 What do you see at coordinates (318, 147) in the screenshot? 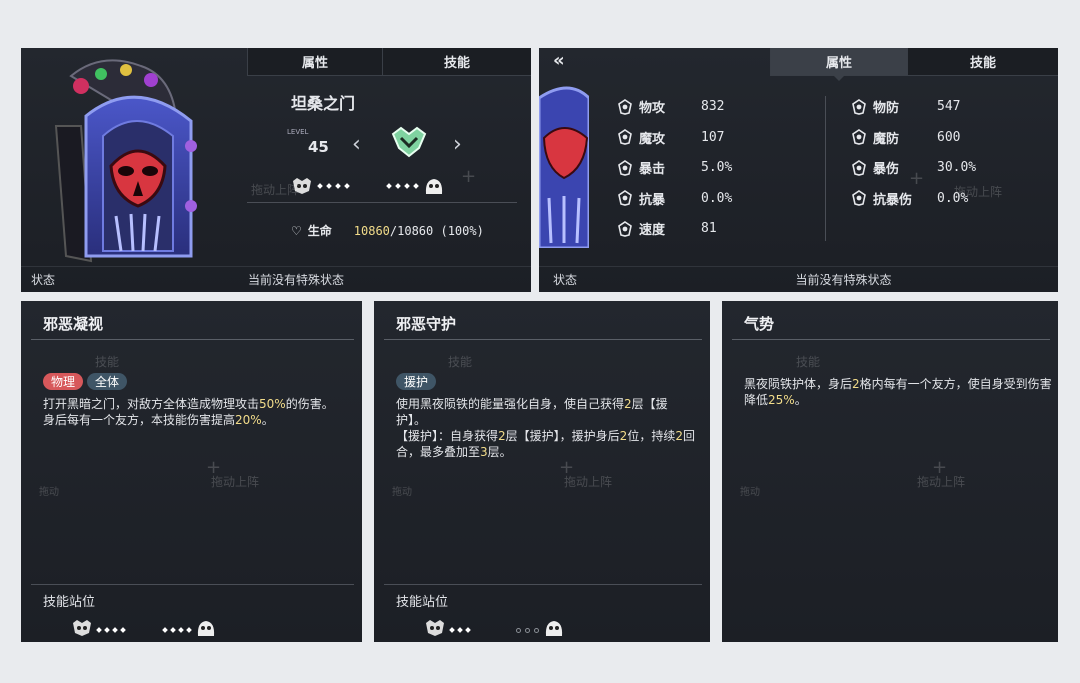
I see `level-value: 45` at bounding box center [318, 147].